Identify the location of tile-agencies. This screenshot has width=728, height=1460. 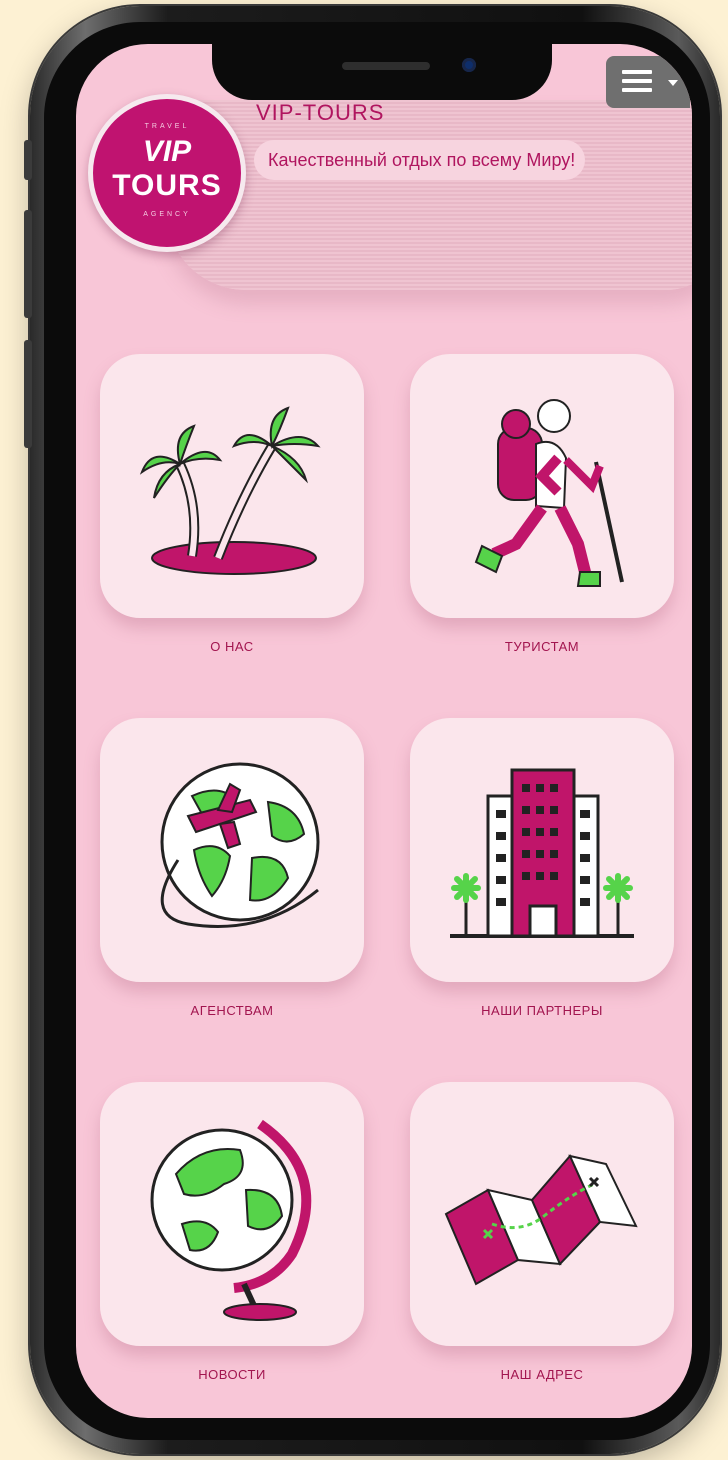
(232, 850).